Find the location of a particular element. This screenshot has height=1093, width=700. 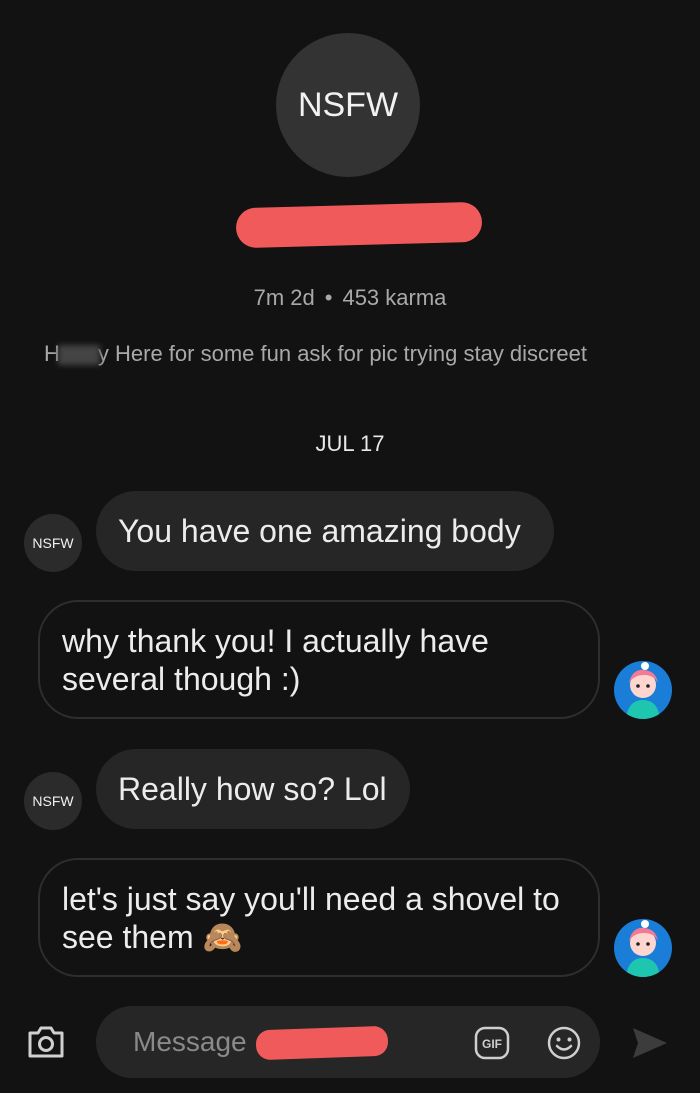

message-text-line: let's just say you'll need a shovel to is located at coordinates (311, 899).